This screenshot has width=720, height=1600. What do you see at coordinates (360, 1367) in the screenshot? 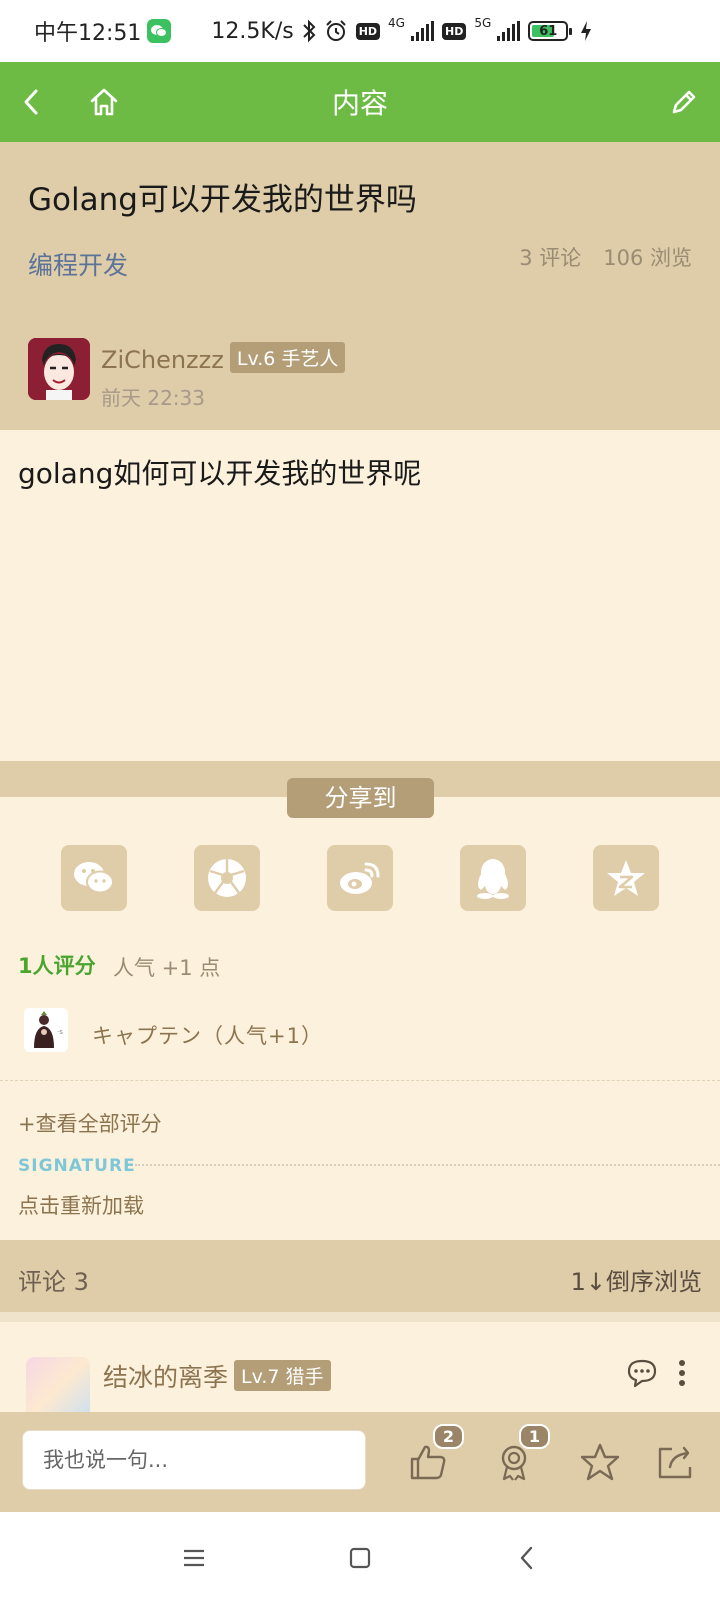
I see `comment-card: 结冰的离季 Lv.7 猎手` at bounding box center [360, 1367].